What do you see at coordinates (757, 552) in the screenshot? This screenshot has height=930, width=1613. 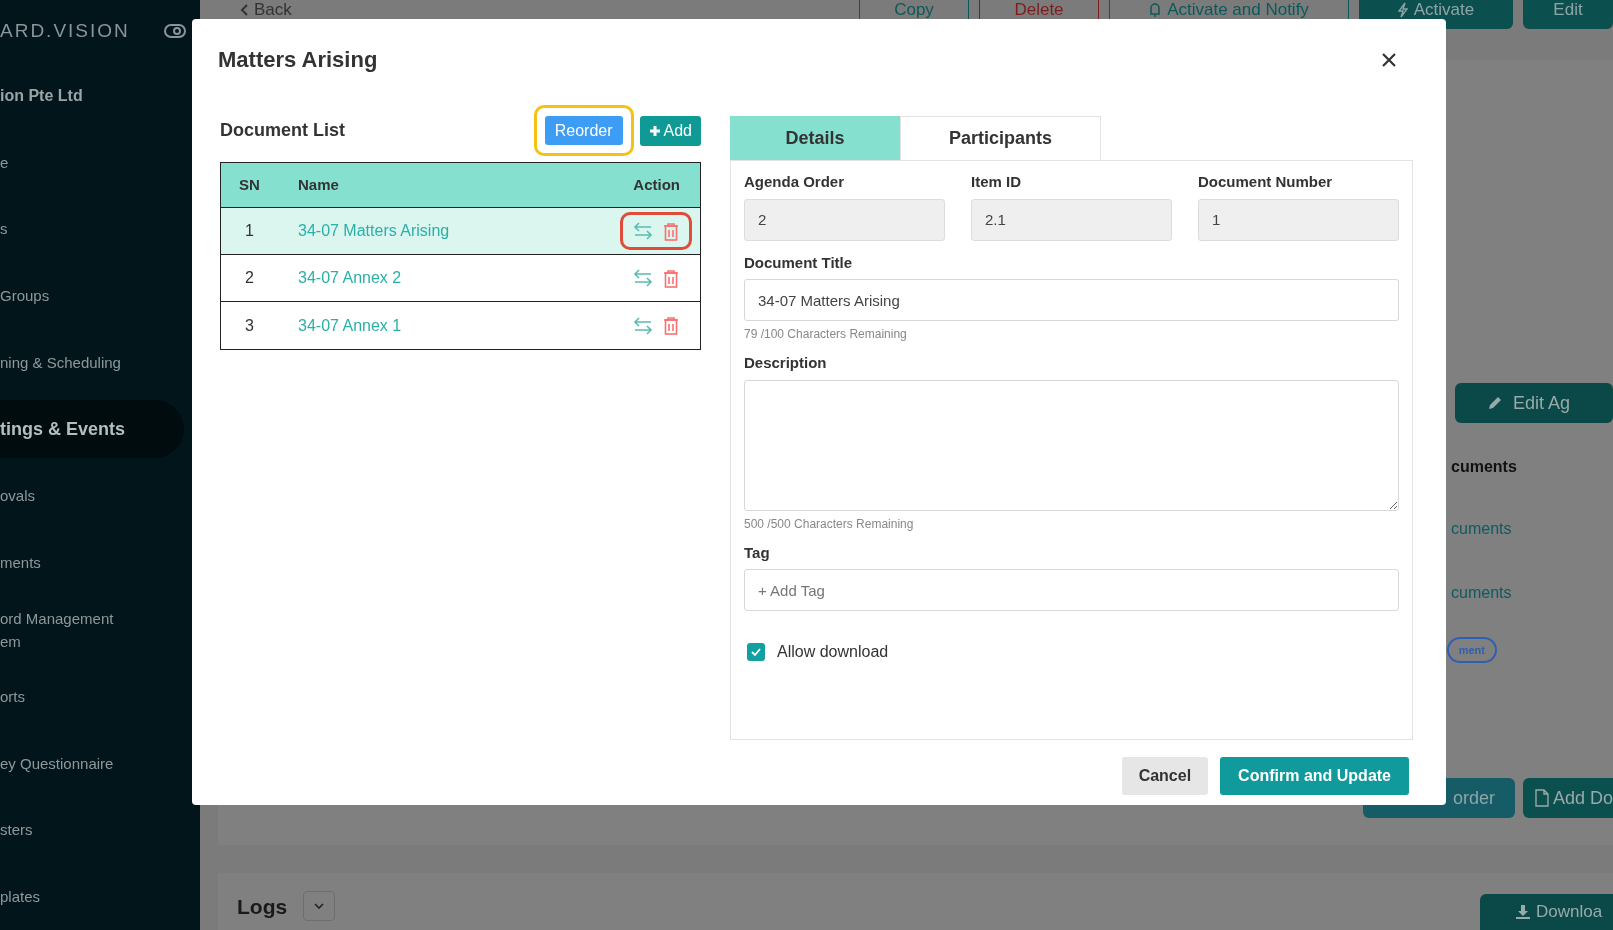 I see `field-label: Tag` at bounding box center [757, 552].